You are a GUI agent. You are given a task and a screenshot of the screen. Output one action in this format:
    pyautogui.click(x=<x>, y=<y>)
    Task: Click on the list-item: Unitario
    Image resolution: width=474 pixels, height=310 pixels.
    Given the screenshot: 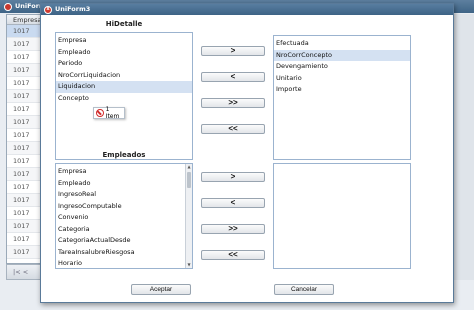 What is the action you would take?
    pyautogui.click(x=342, y=79)
    